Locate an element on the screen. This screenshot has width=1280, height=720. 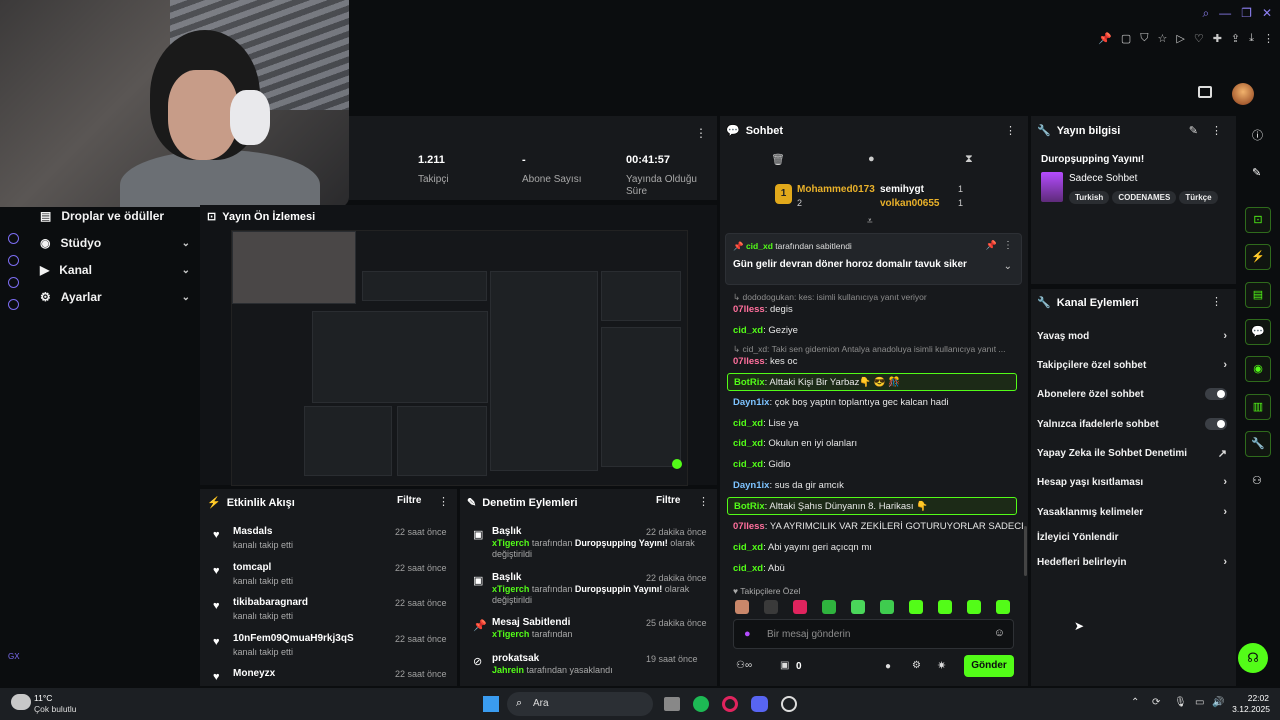
action-ai-moderation: Yapay Zeka ile Sohbet Denetimi ↗ is located at coordinates (1132, 454).